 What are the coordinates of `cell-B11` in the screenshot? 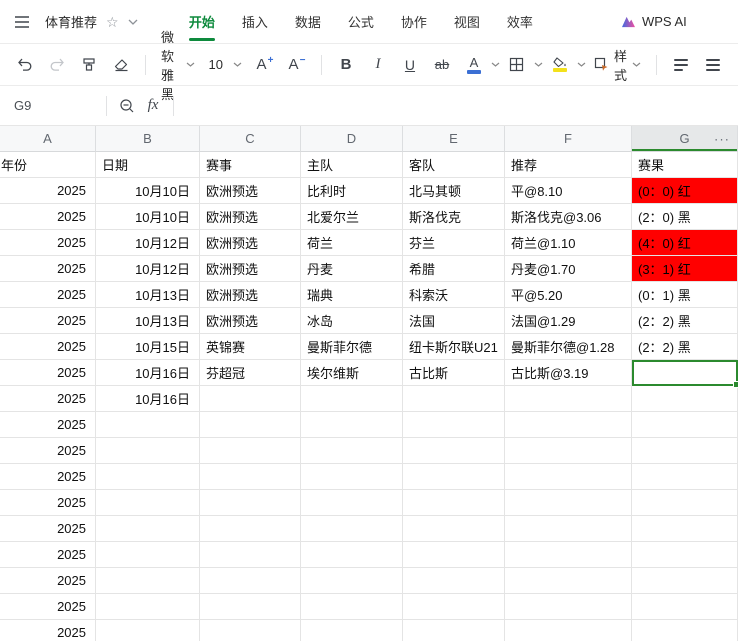 It's located at (148, 425).